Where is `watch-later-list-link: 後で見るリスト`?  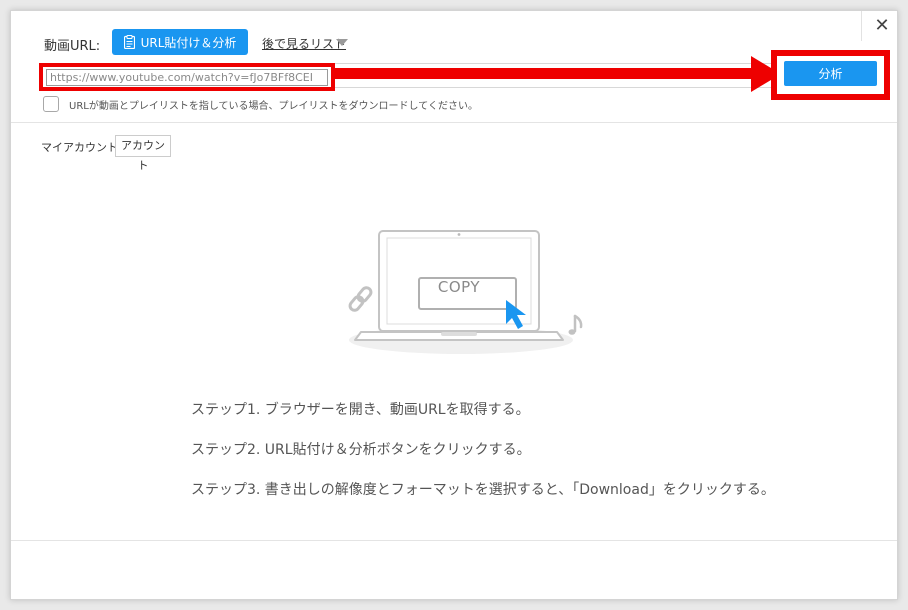 watch-later-list-link: 後で見るリスト is located at coordinates (304, 43).